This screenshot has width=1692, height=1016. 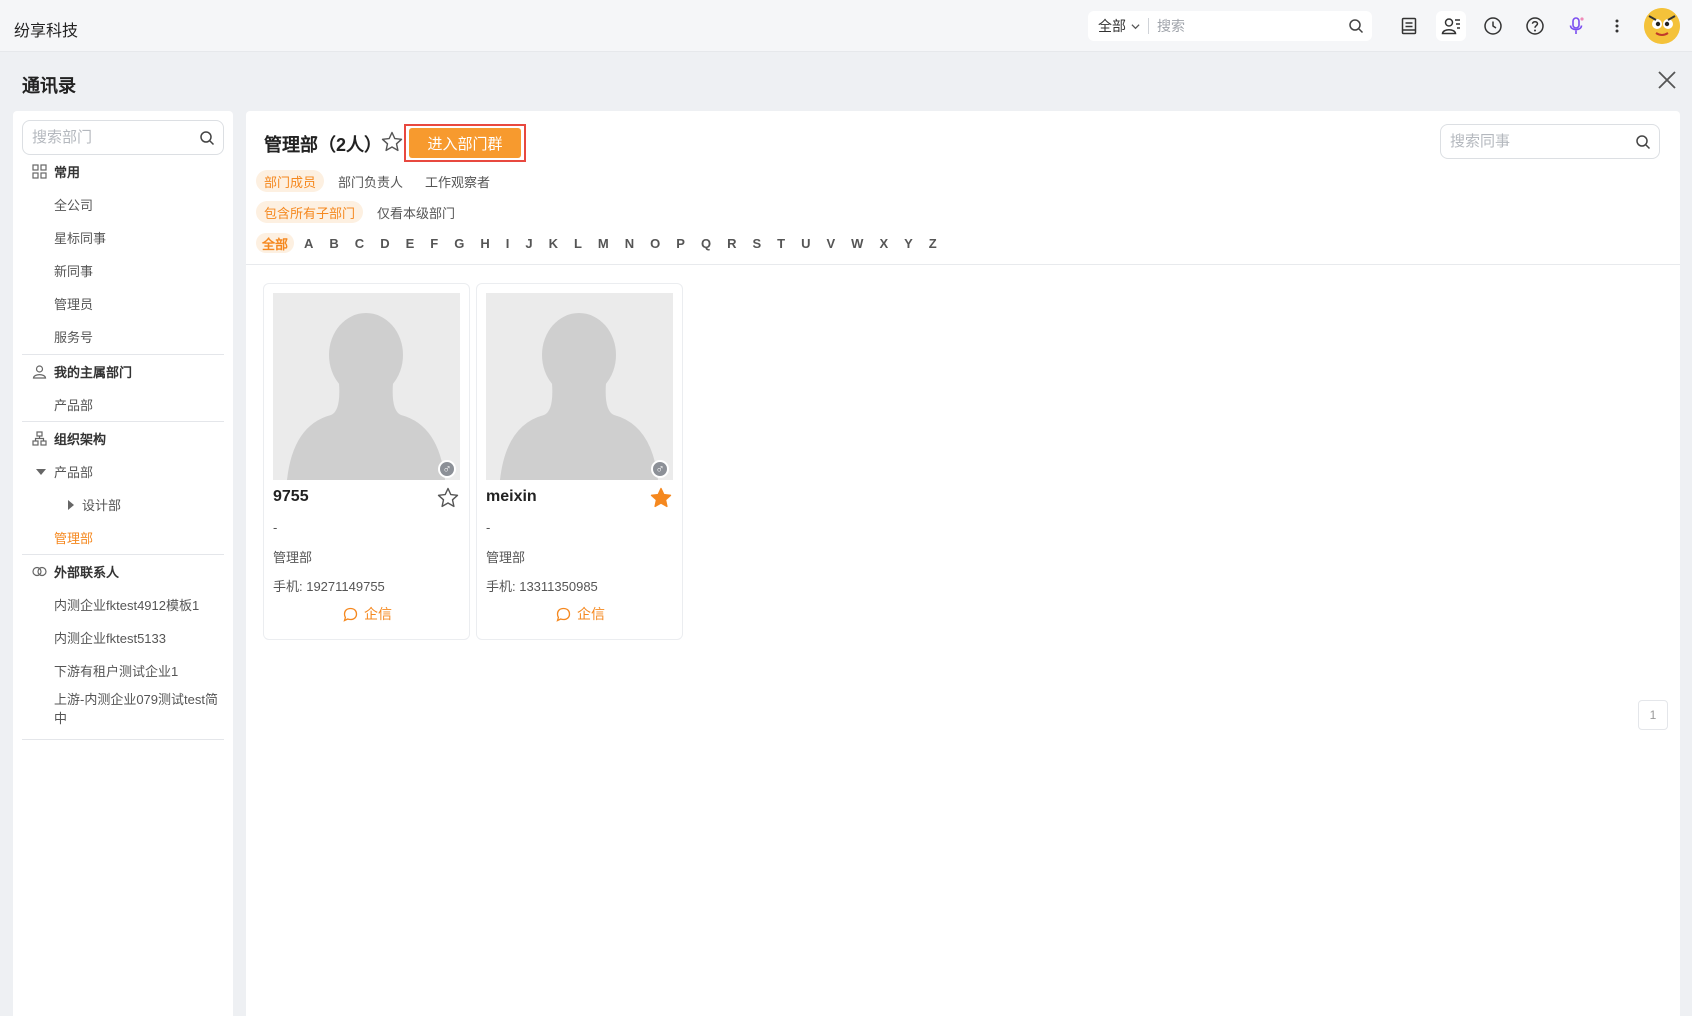 I want to click on tab-observers: 工作观察者, so click(x=457, y=181).